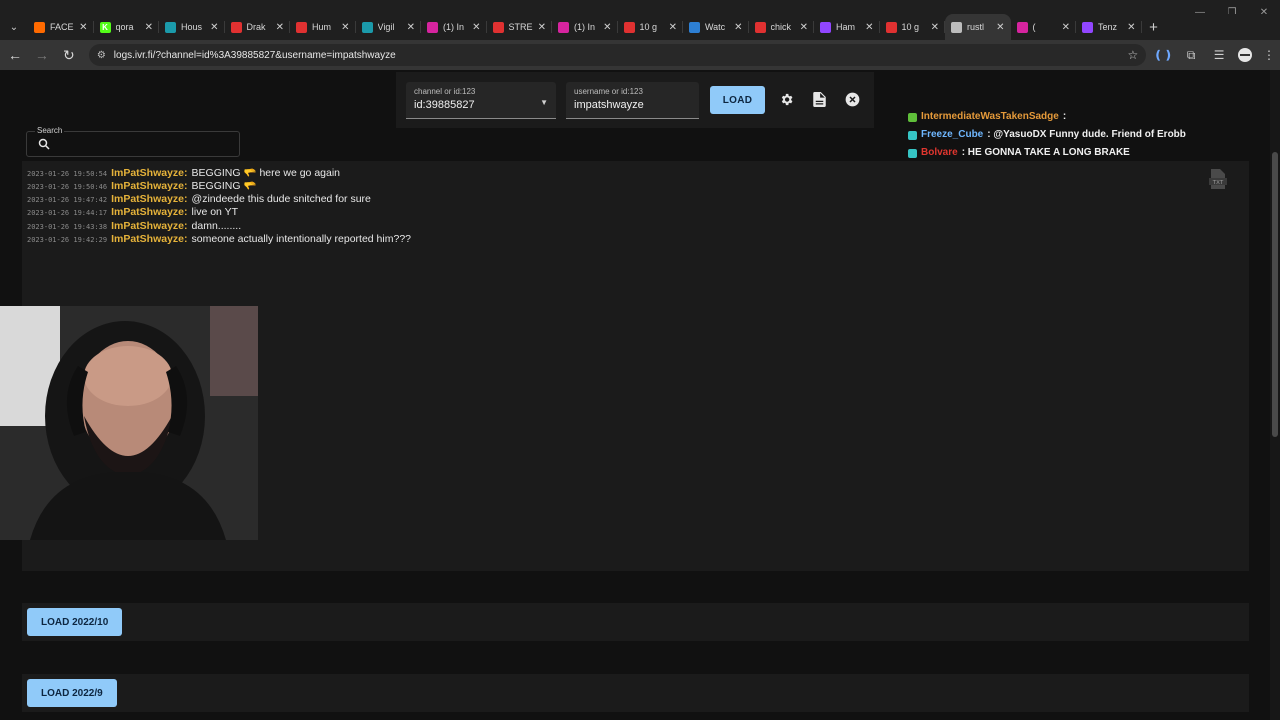 The image size is (1280, 720). I want to click on chat-message: :, so click(1064, 116).